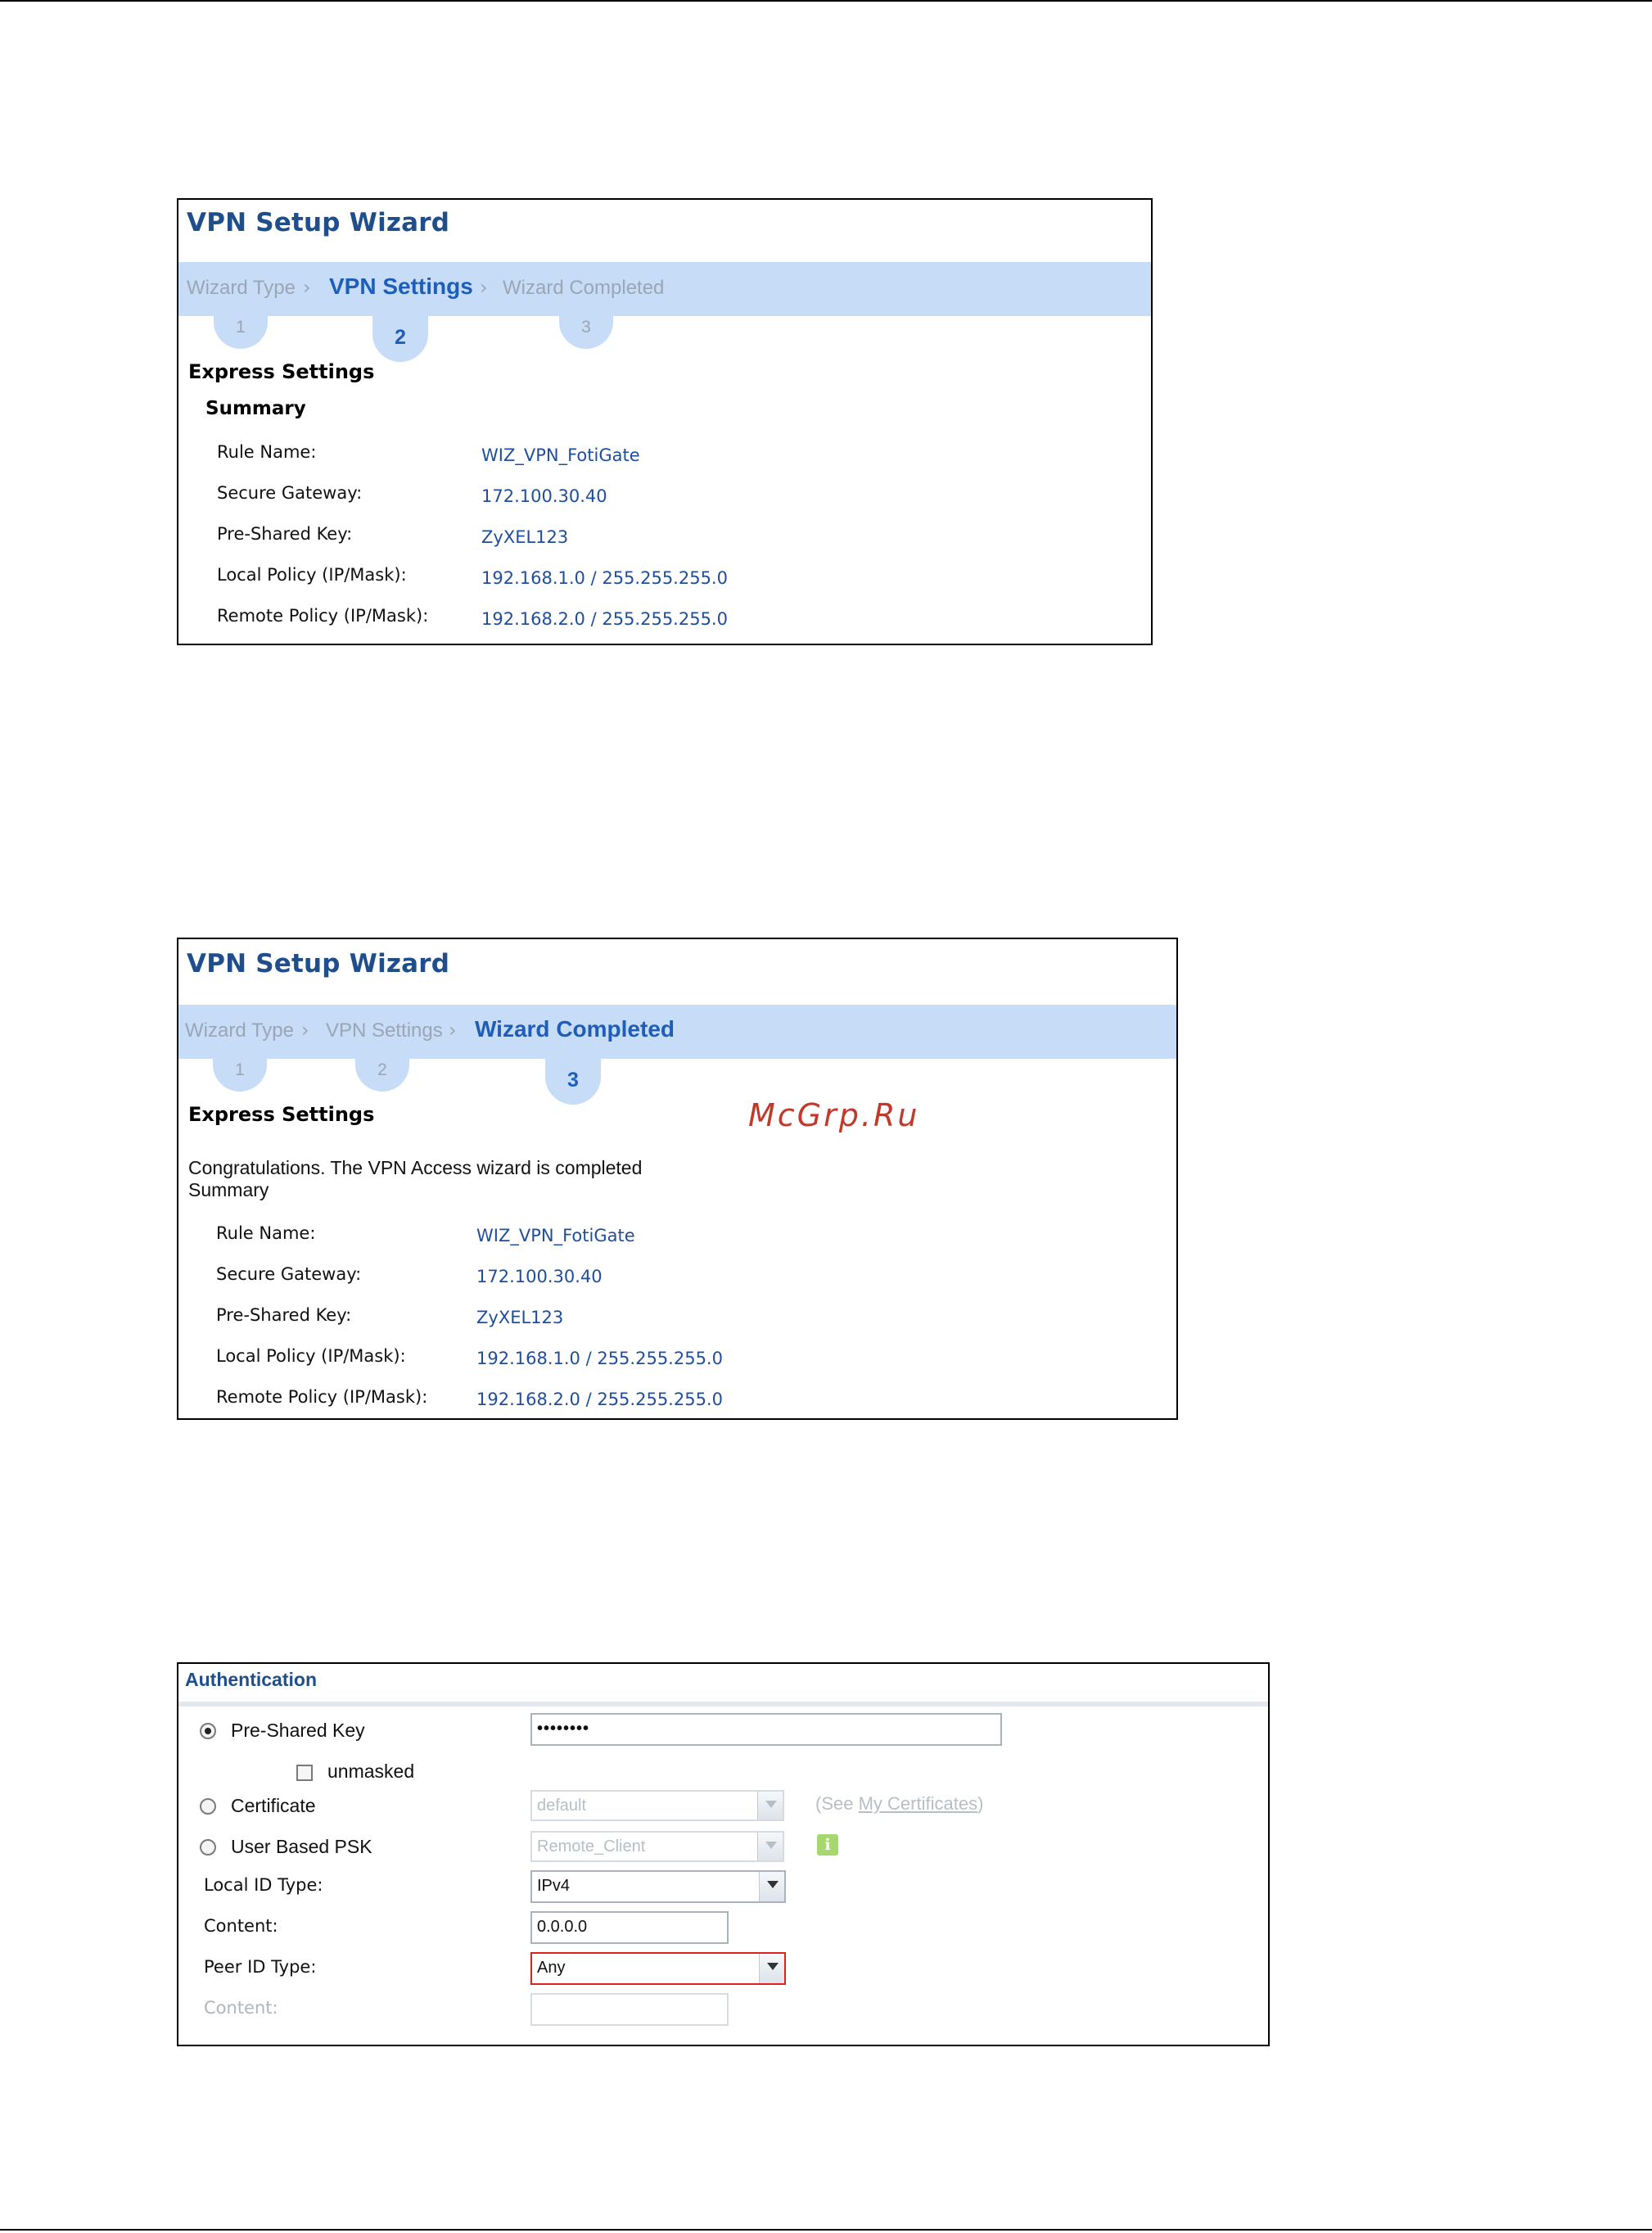  What do you see at coordinates (918, 1803) in the screenshot?
I see `my-certificates-link: My Certificates` at bounding box center [918, 1803].